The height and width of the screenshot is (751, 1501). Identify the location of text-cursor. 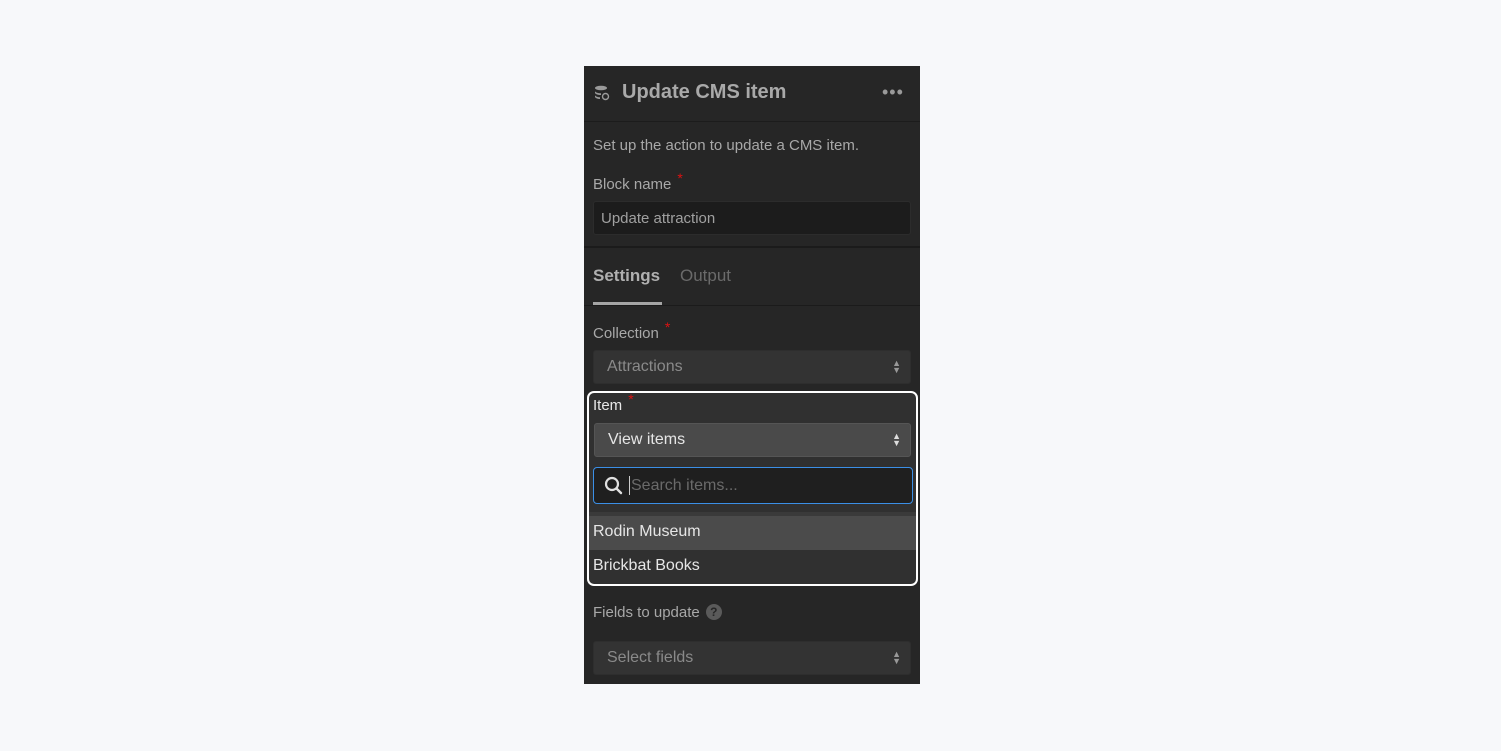
(629, 485).